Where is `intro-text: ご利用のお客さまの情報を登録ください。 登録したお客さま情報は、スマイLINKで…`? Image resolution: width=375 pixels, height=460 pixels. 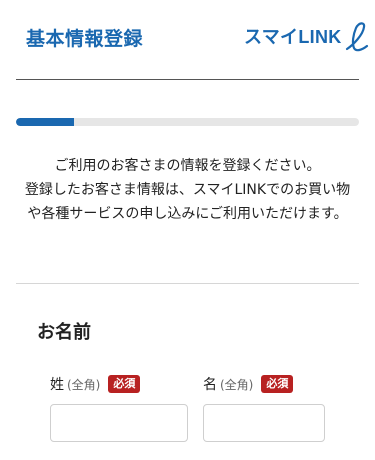
intro-text: ご利用のお客さまの情報を登録ください。 登録したお客さま情報は、スマイLINKで… is located at coordinates (187, 190).